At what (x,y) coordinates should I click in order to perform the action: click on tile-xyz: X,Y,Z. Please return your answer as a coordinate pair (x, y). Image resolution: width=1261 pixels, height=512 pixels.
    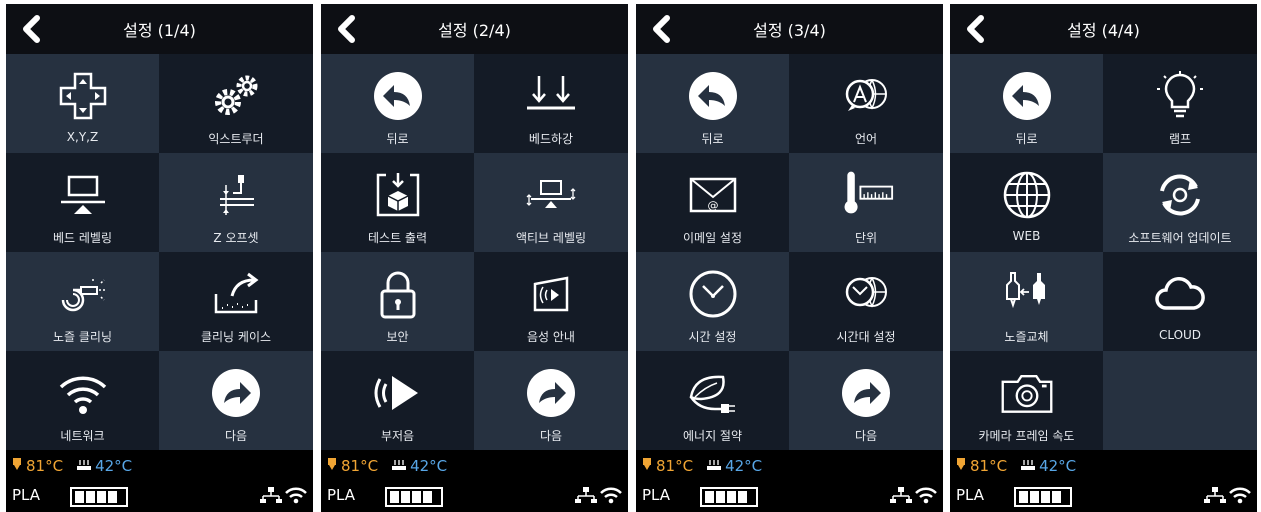
    Looking at the image, I should click on (82, 103).